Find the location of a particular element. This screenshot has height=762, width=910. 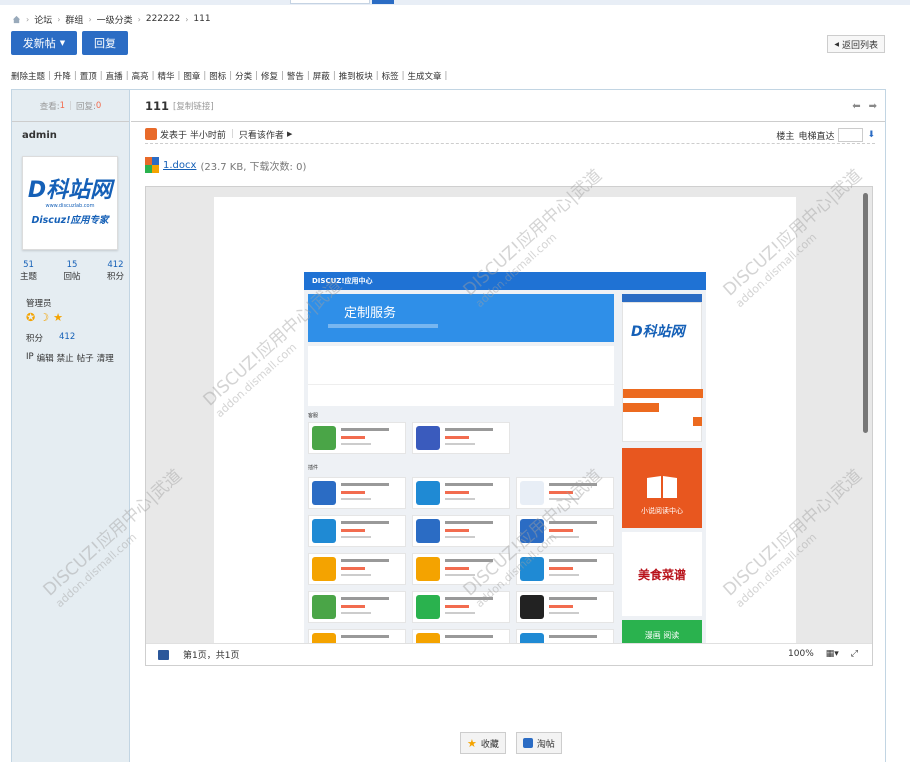

sun-icon: ✪ is located at coordinates (31, 317).